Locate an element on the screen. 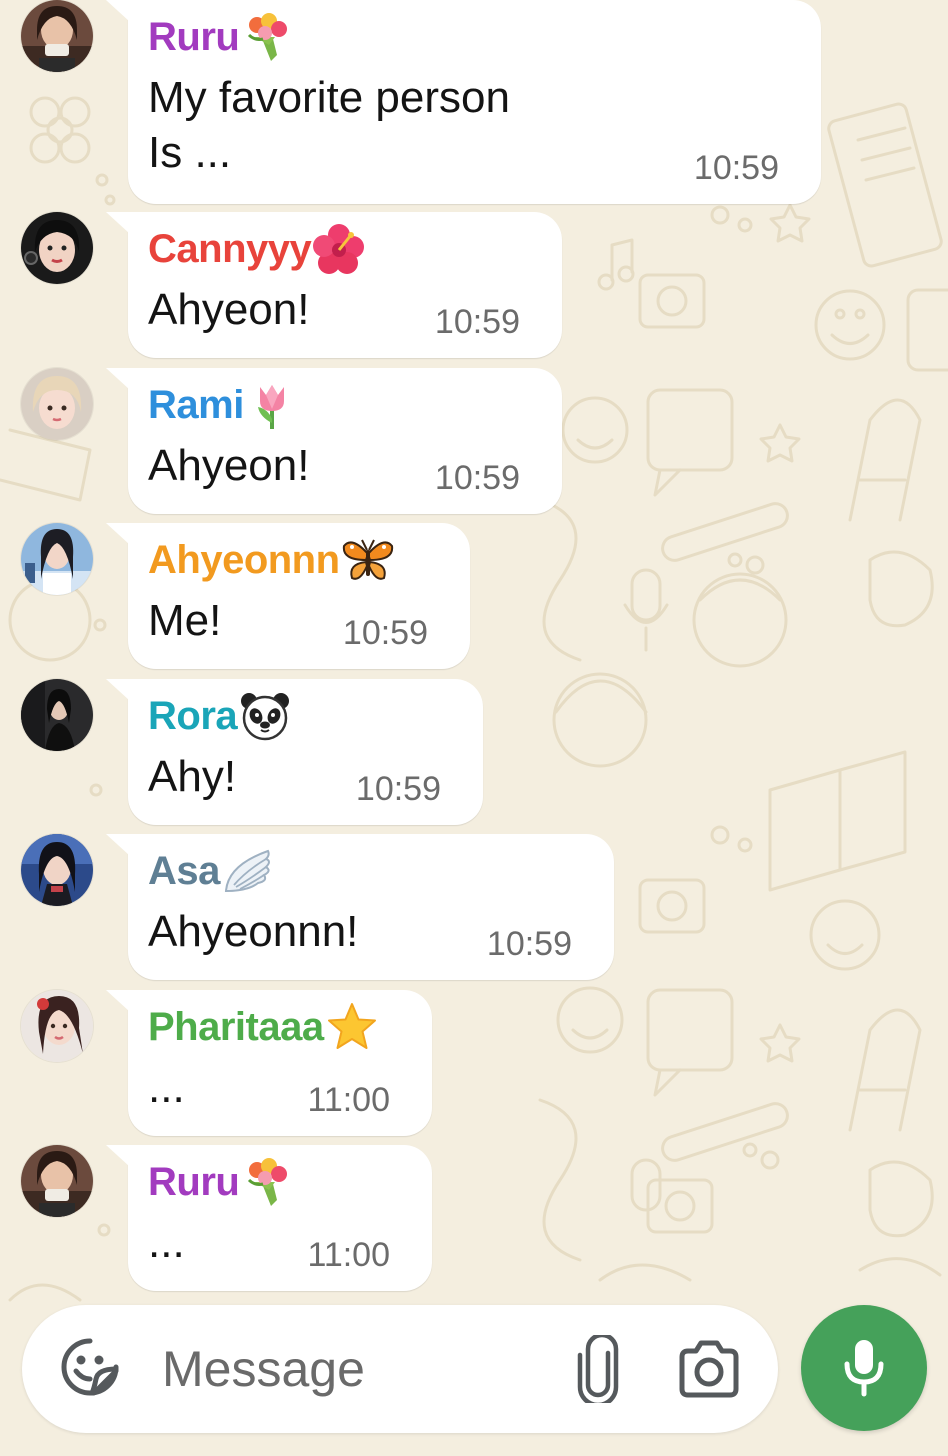  message-input is located at coordinates (352, 1369).